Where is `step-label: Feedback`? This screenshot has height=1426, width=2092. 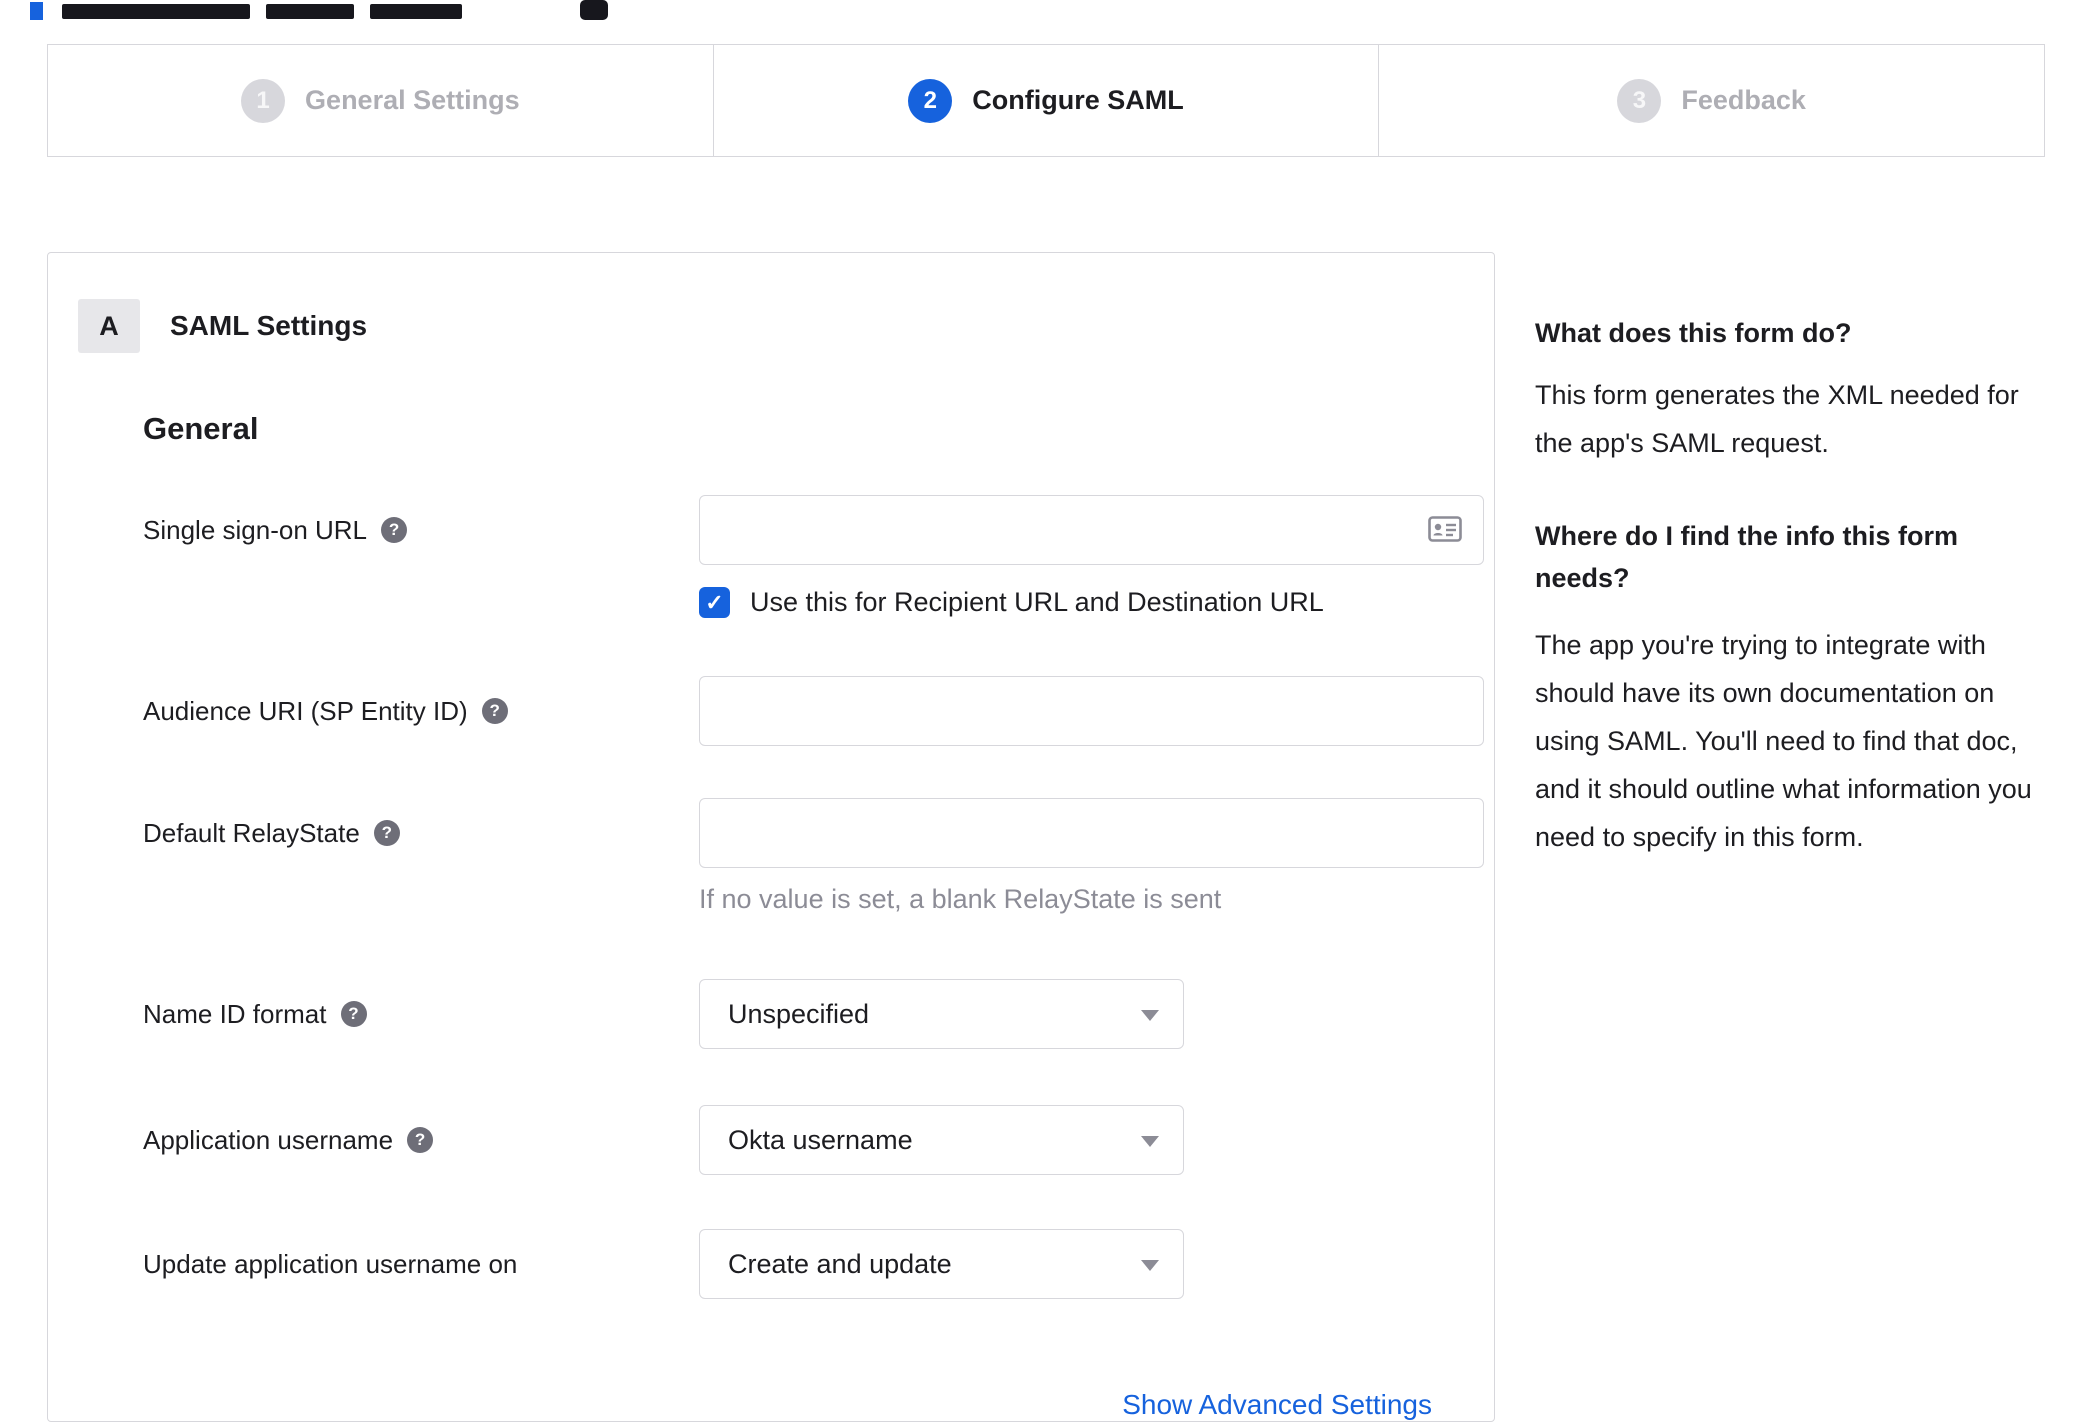
step-label: Feedback is located at coordinates (1743, 100).